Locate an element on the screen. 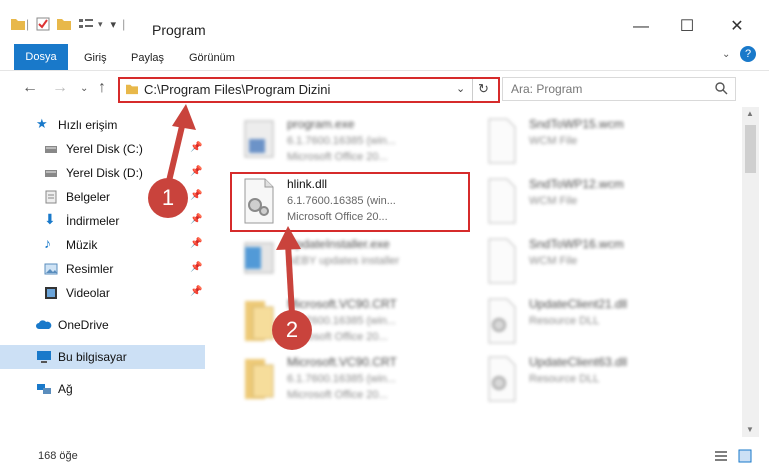  step-marker-1: 1 is located at coordinates (168, 198).